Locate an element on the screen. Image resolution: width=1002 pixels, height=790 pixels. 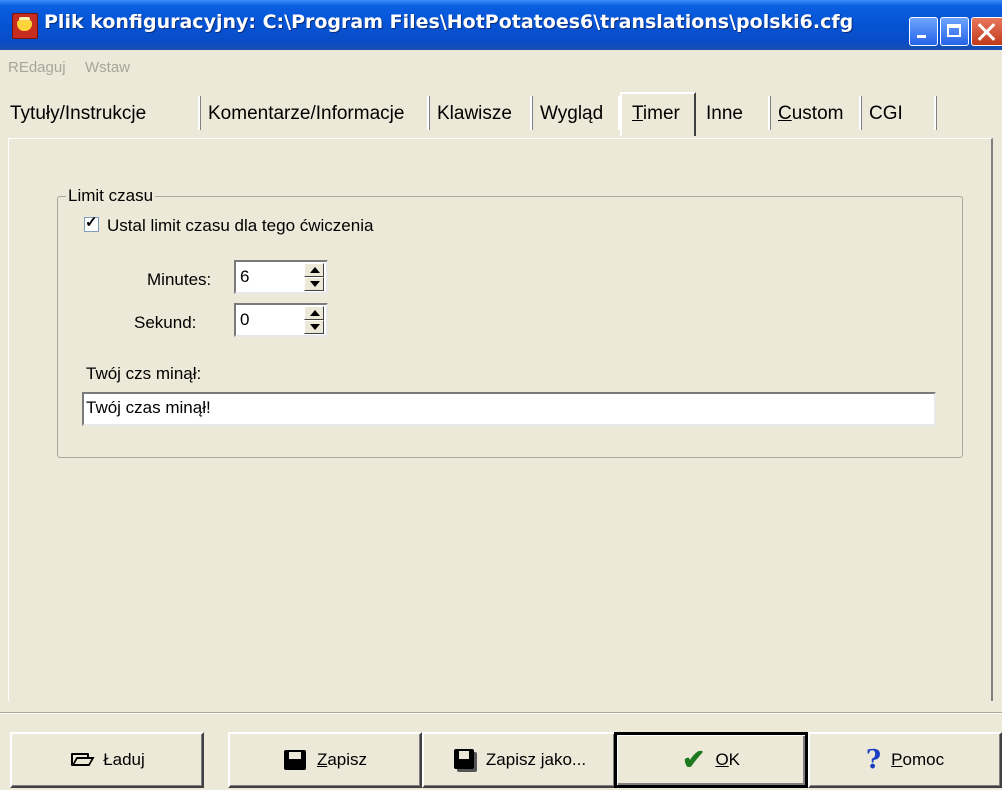
time-limit-group-title: Limit czasu is located at coordinates (111, 195).